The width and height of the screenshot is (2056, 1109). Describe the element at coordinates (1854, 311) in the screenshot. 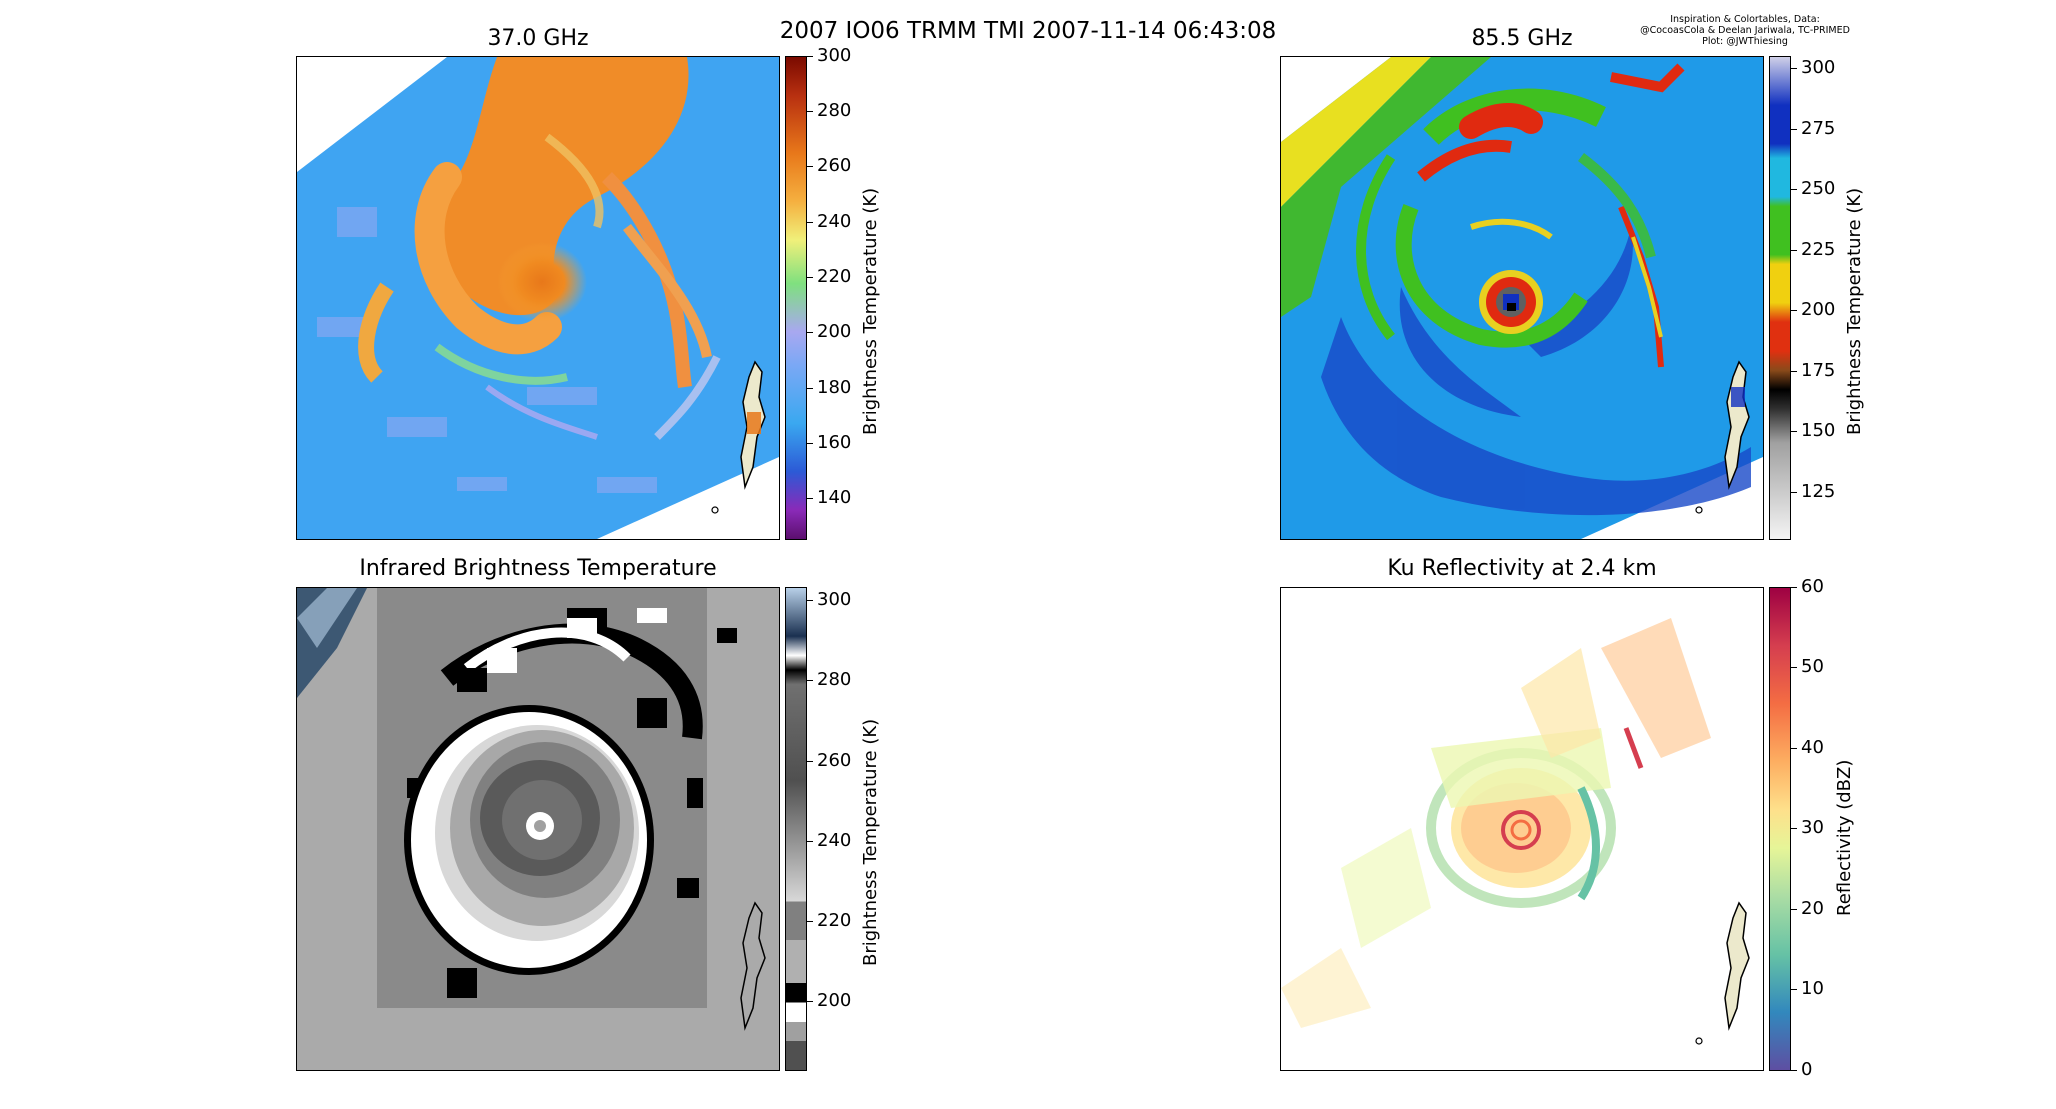

I see `colorbar-label-85ghz: Brightness Temperature (K)` at that location.